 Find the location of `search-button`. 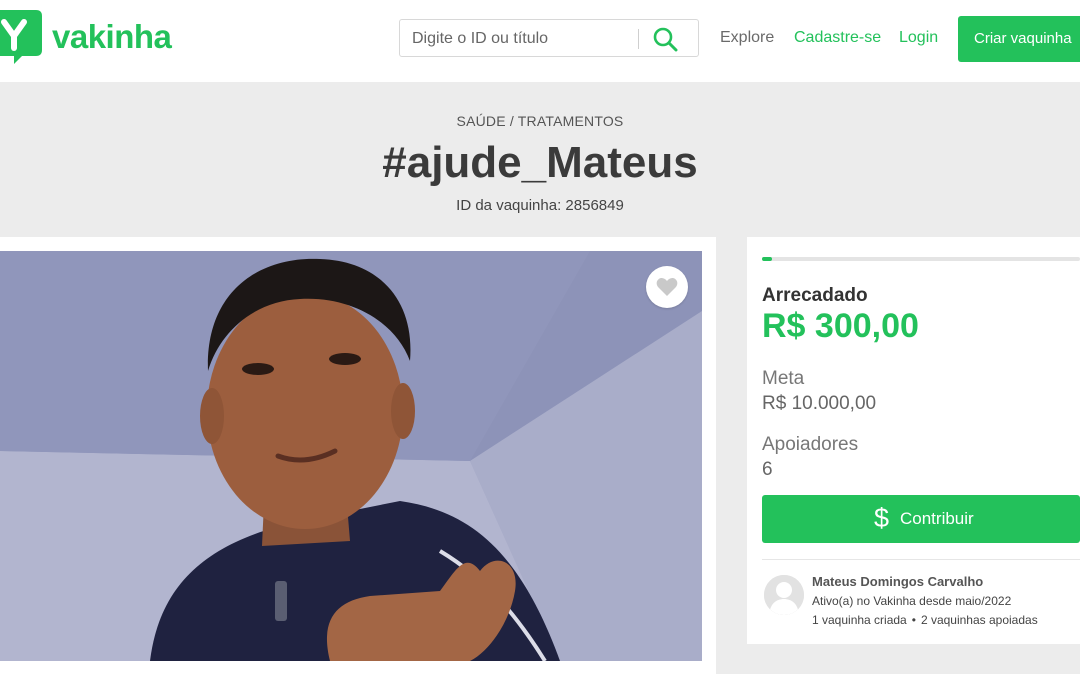

search-button is located at coordinates (667, 39).